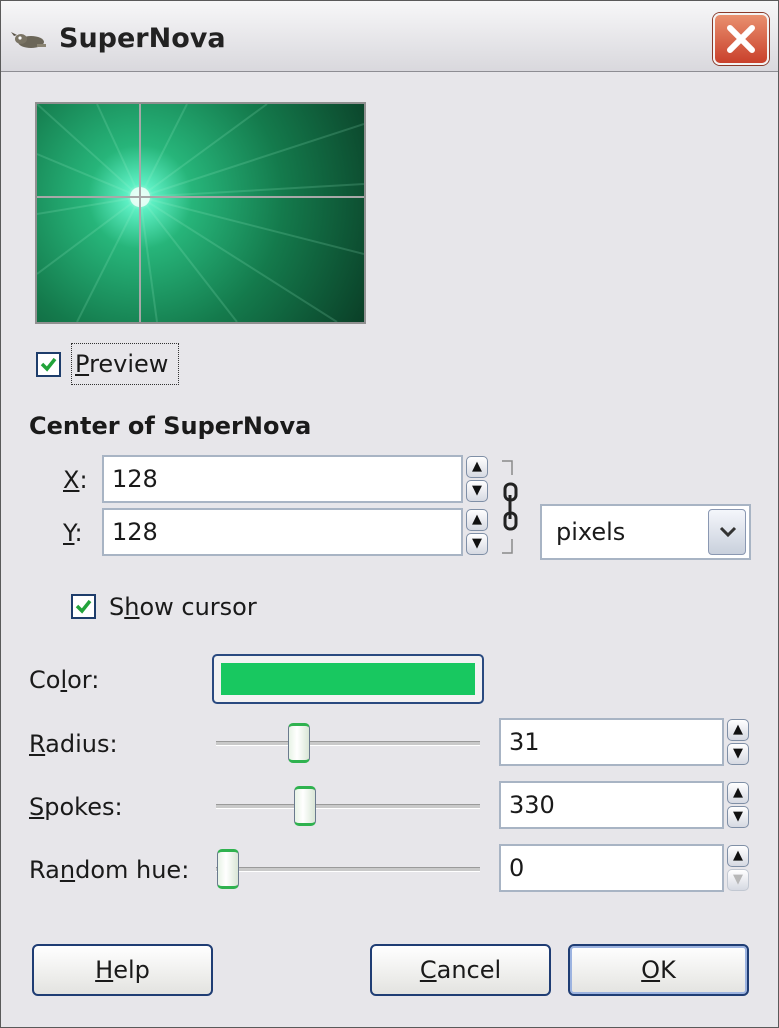  What do you see at coordinates (738, 754) in the screenshot?
I see `radius-decrement-button: ▼` at bounding box center [738, 754].